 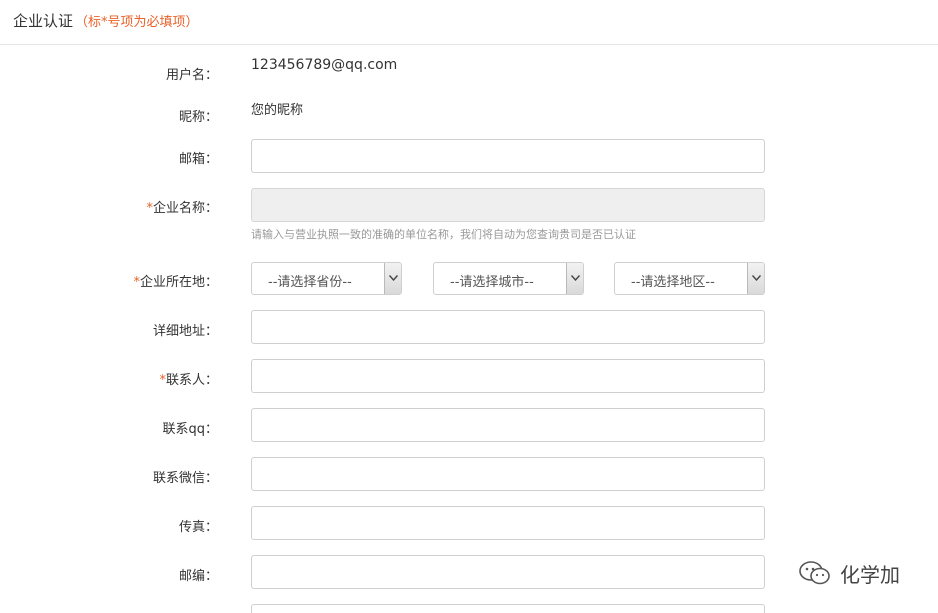 I want to click on province-select-value: --请选择省份--, so click(x=310, y=282).